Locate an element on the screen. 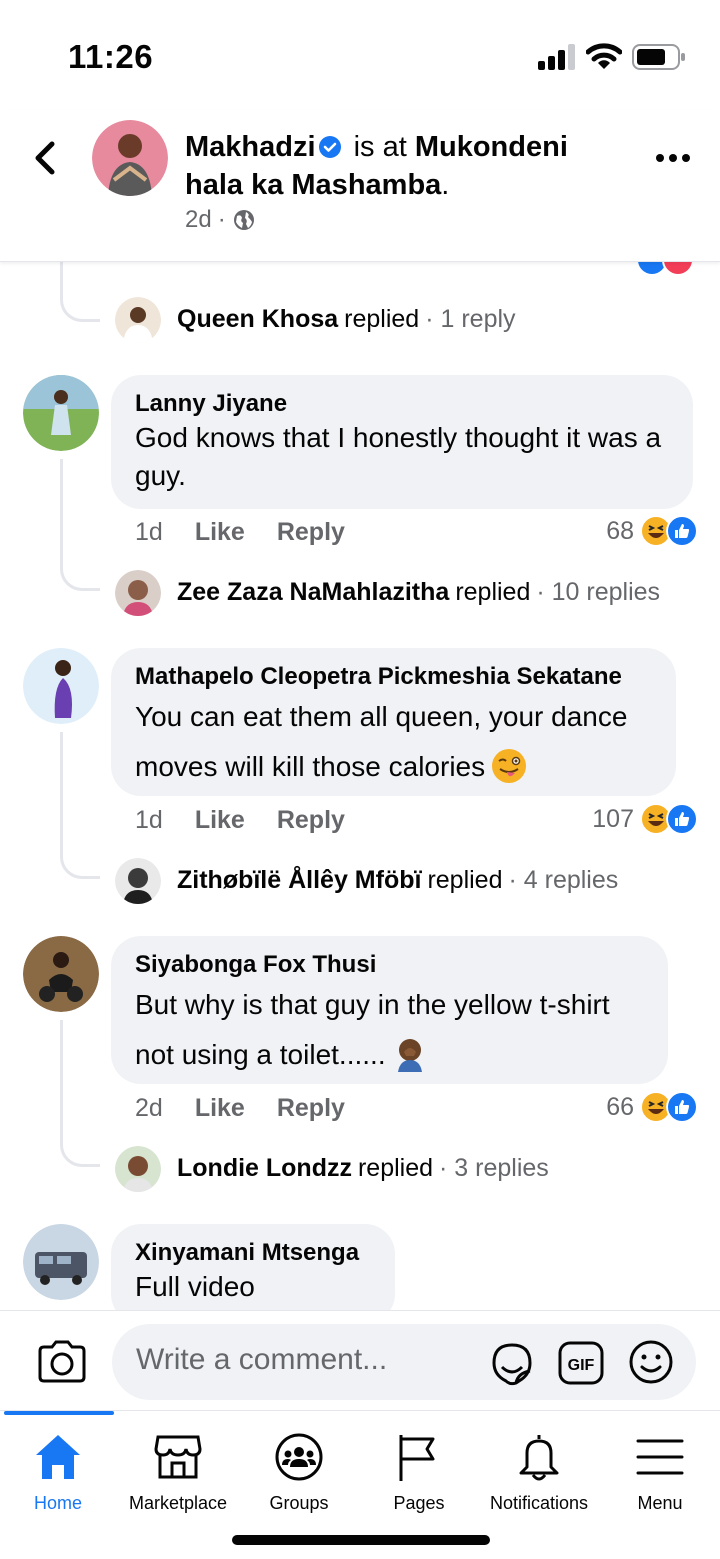  gif-icon: GIF is located at coordinates (581, 1363).